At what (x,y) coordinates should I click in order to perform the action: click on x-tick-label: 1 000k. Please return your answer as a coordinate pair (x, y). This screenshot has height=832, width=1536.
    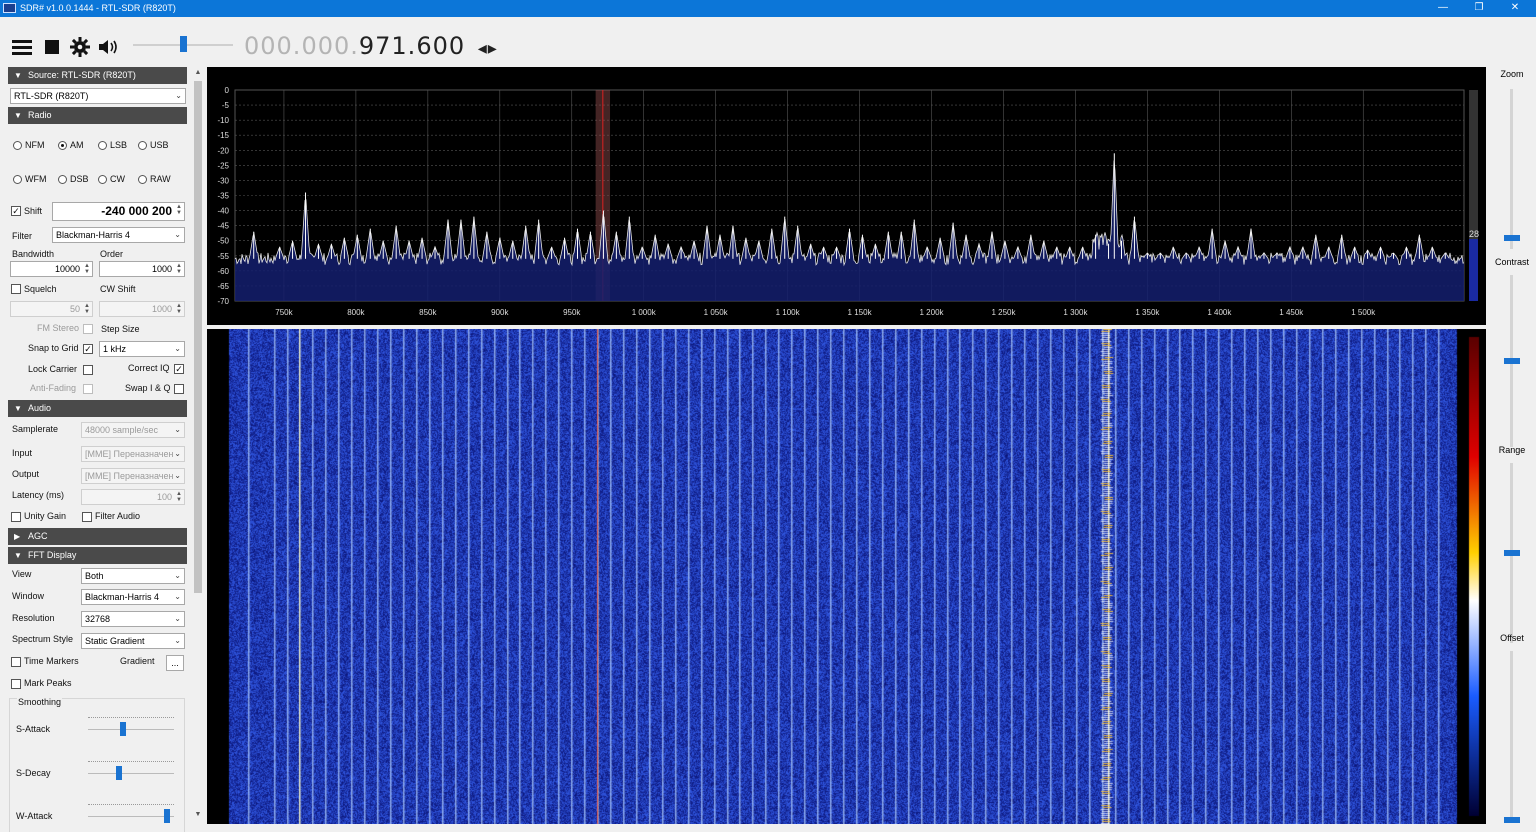
    Looking at the image, I should click on (644, 312).